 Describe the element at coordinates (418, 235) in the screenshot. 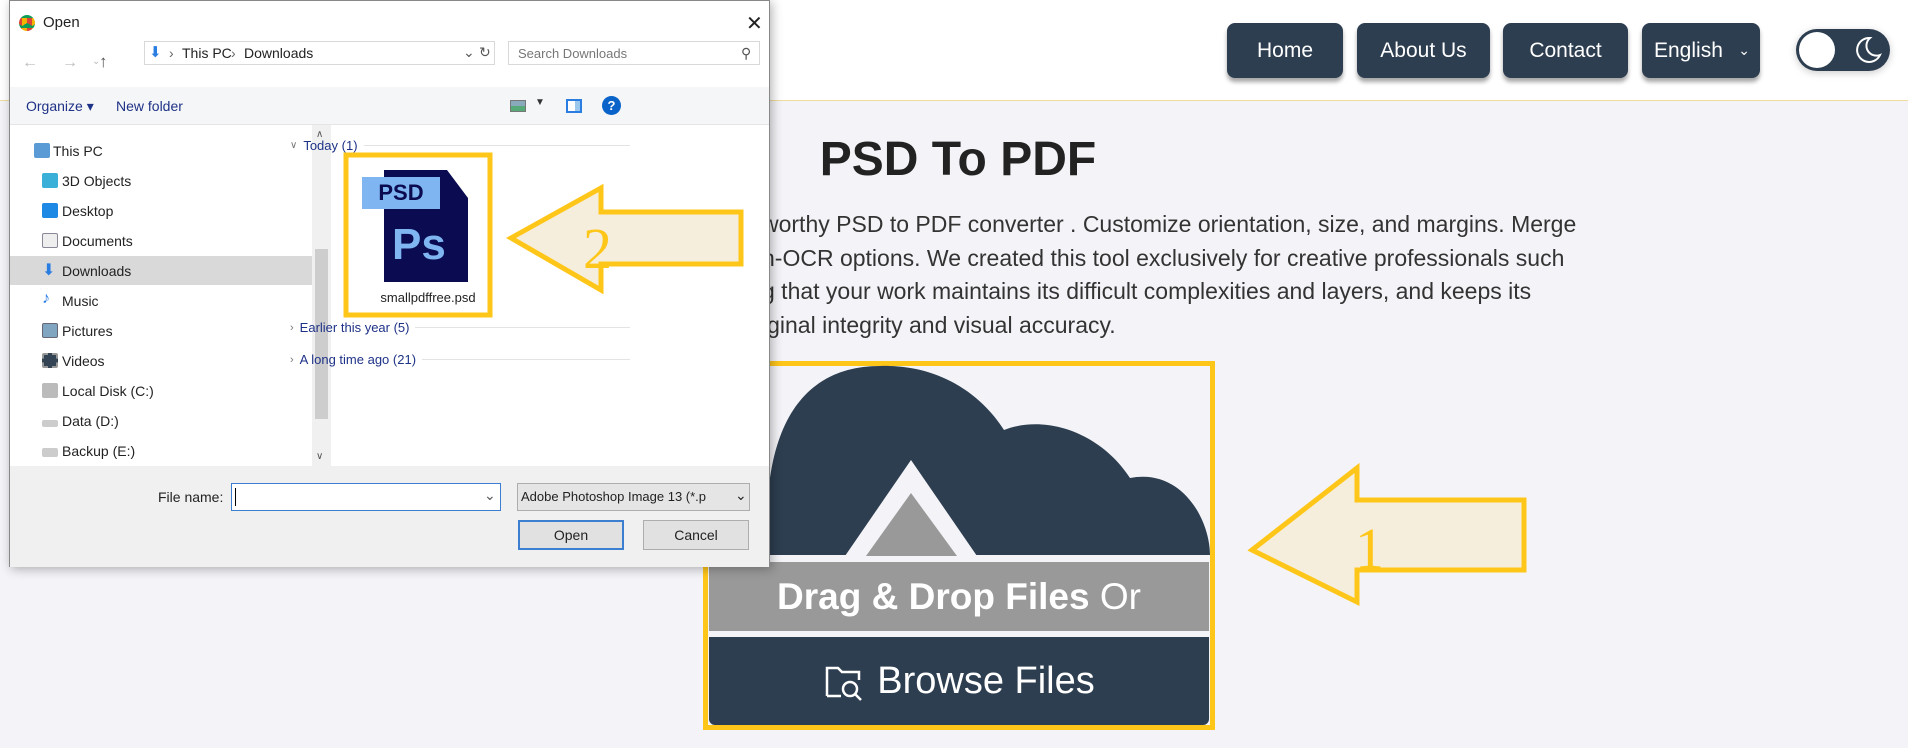

I see `file-highlight-box` at that location.